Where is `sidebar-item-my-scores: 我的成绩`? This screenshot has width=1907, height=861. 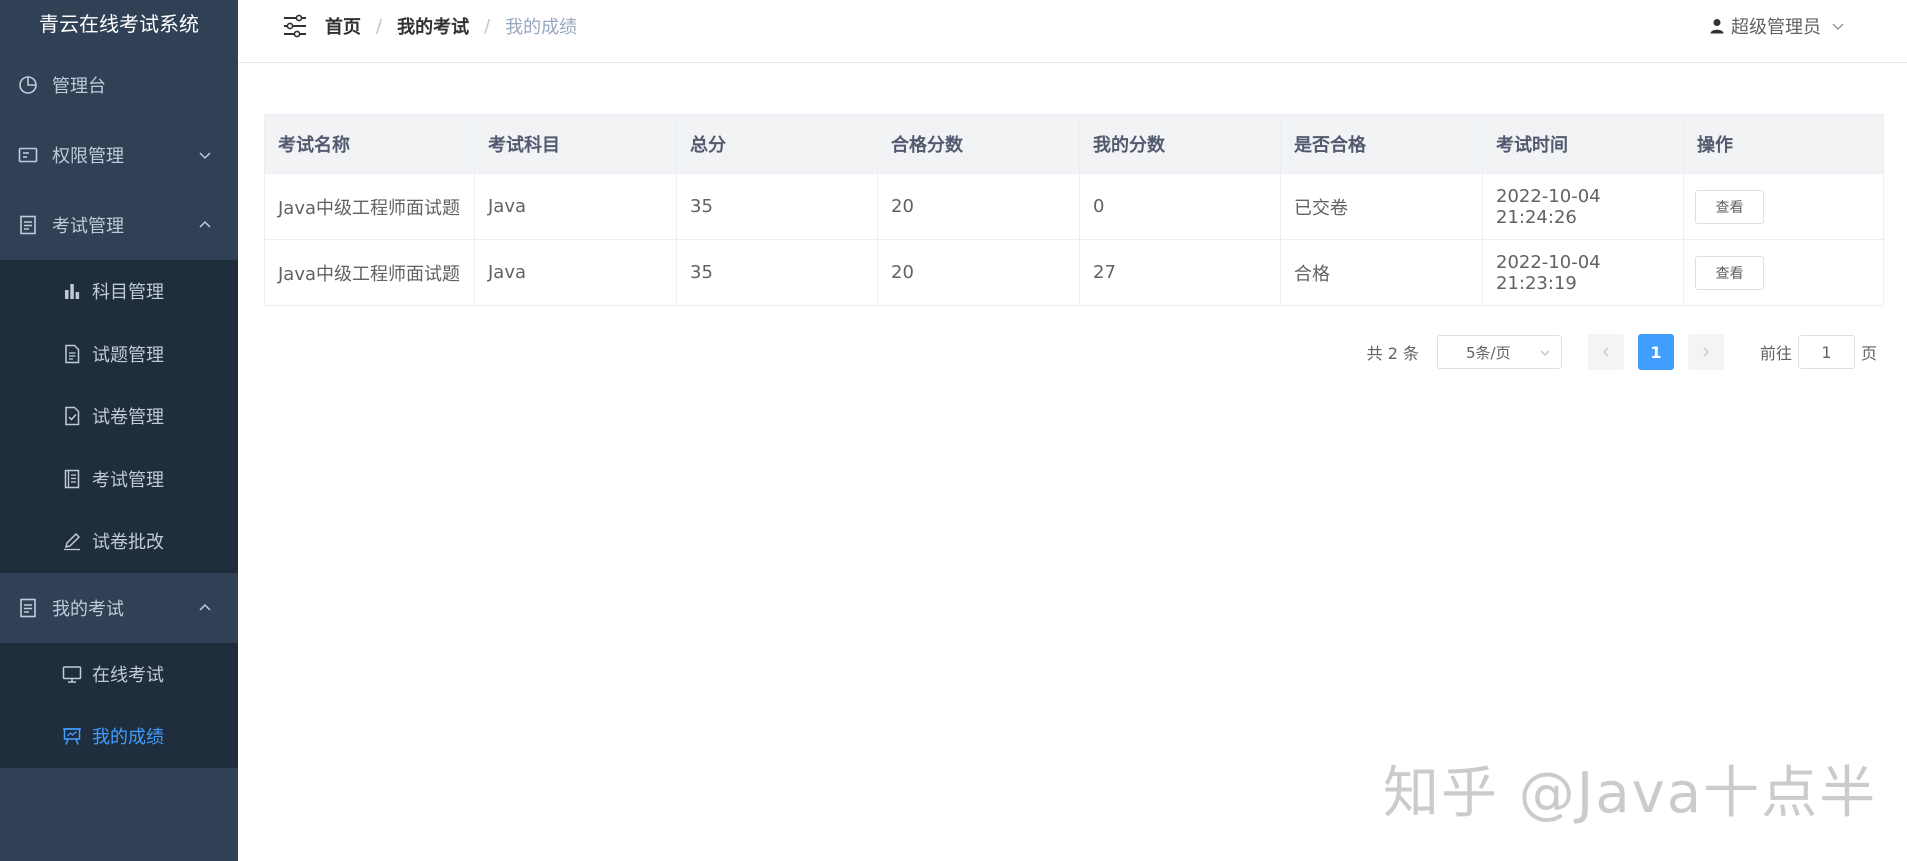
sidebar-item-my-scores: 我的成绩 is located at coordinates (119, 736).